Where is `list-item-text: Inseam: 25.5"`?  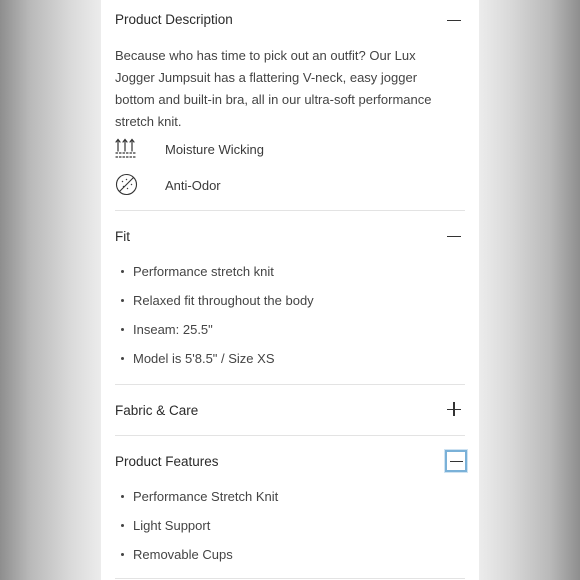 list-item-text: Inseam: 25.5" is located at coordinates (173, 329).